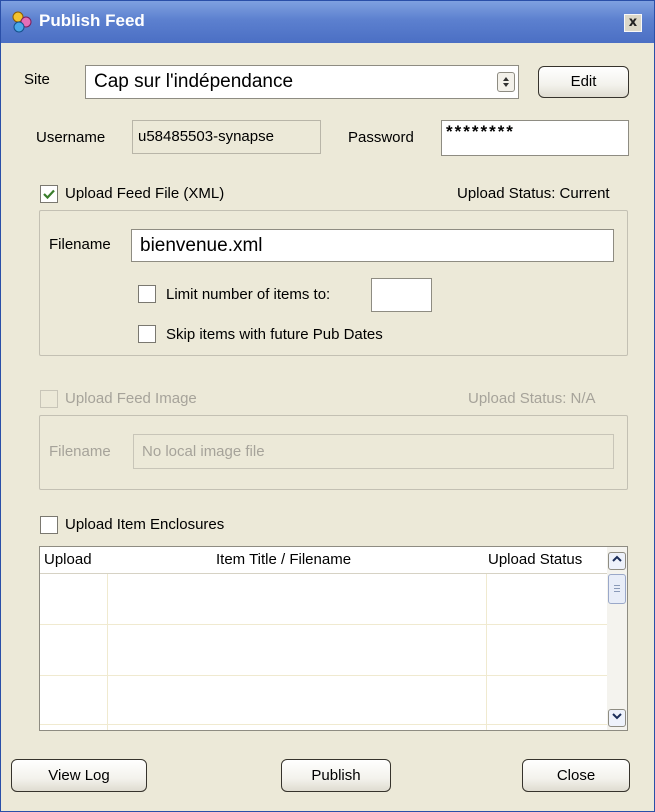 This screenshot has height=812, width=655. What do you see at coordinates (401, 295) in the screenshot?
I see `limit-items-input` at bounding box center [401, 295].